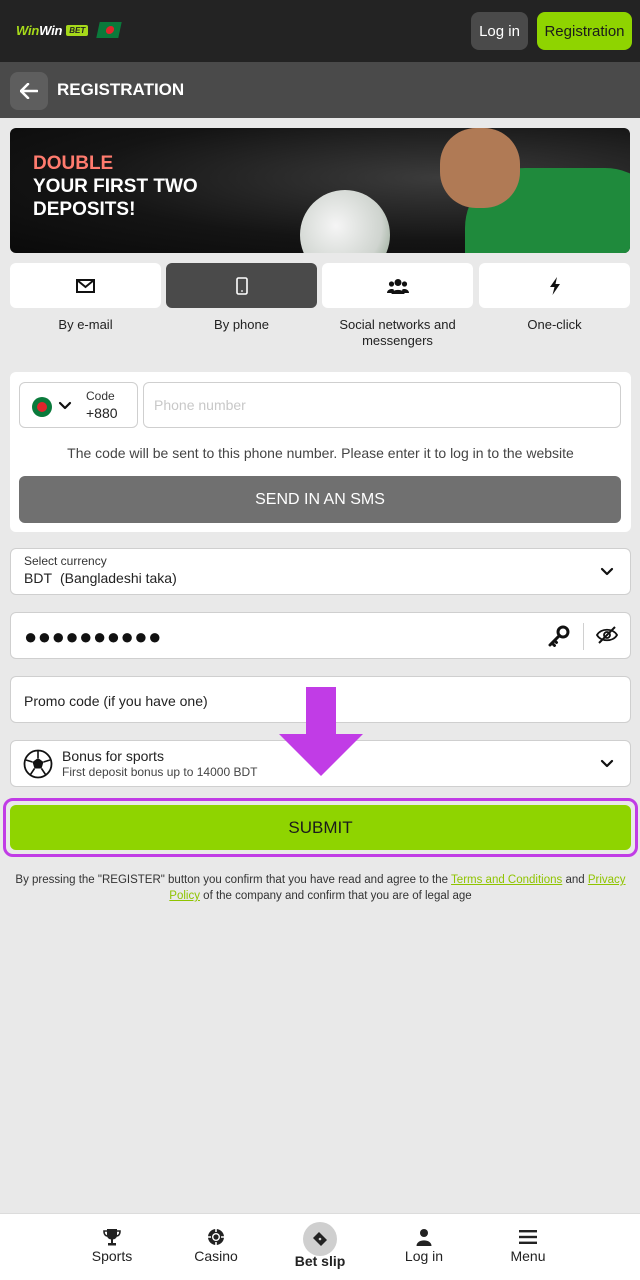 The image size is (640, 1280). What do you see at coordinates (78, 405) in the screenshot?
I see `country-code-select: Code +880` at bounding box center [78, 405].